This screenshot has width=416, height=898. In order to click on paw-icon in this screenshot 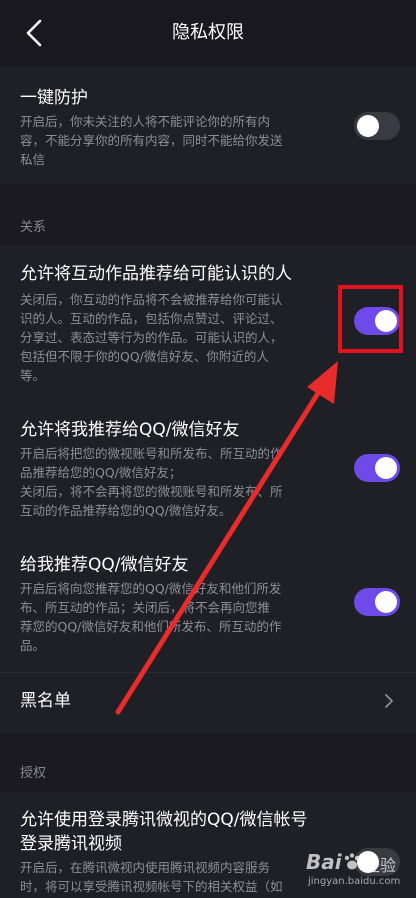, I will do `click(352, 861)`.